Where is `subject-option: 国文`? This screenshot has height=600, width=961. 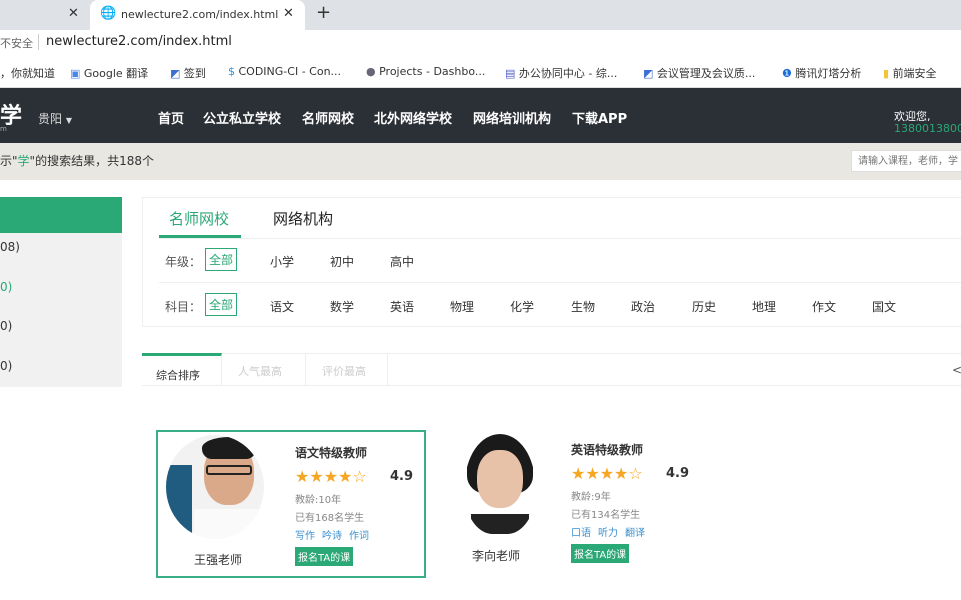 subject-option: 国文 is located at coordinates (884, 306).